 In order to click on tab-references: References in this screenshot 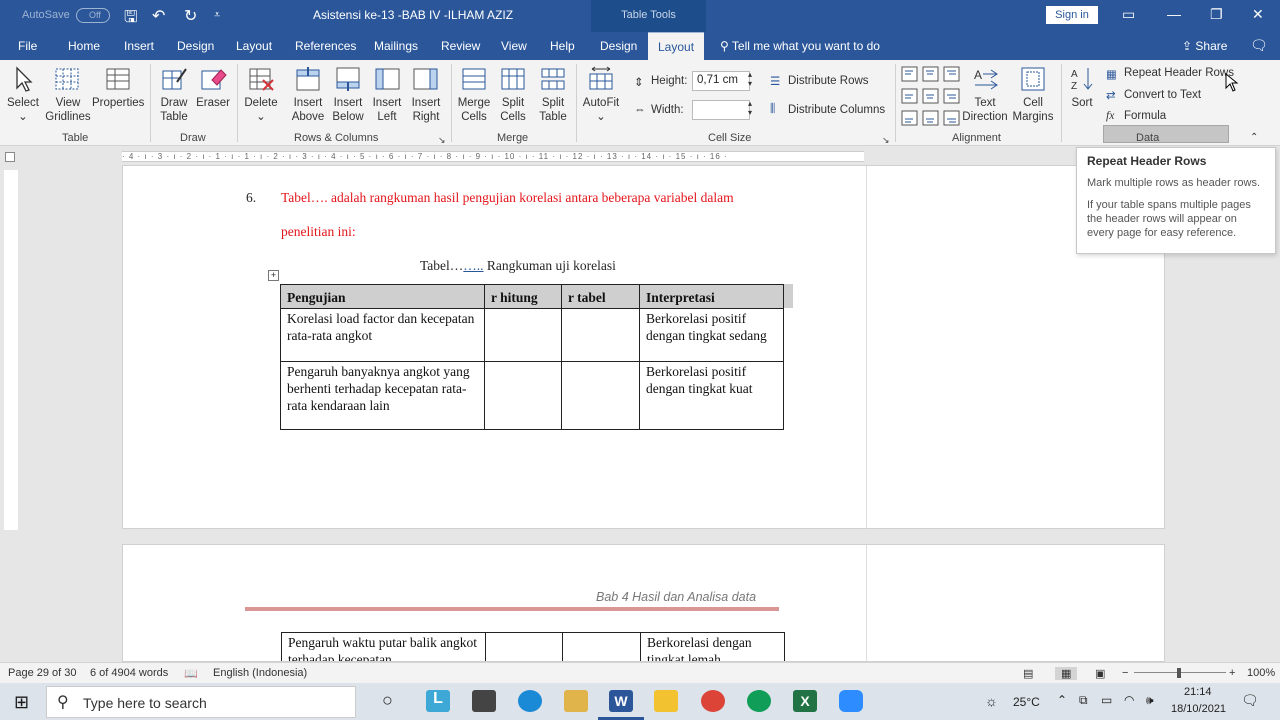, I will do `click(325, 46)`.